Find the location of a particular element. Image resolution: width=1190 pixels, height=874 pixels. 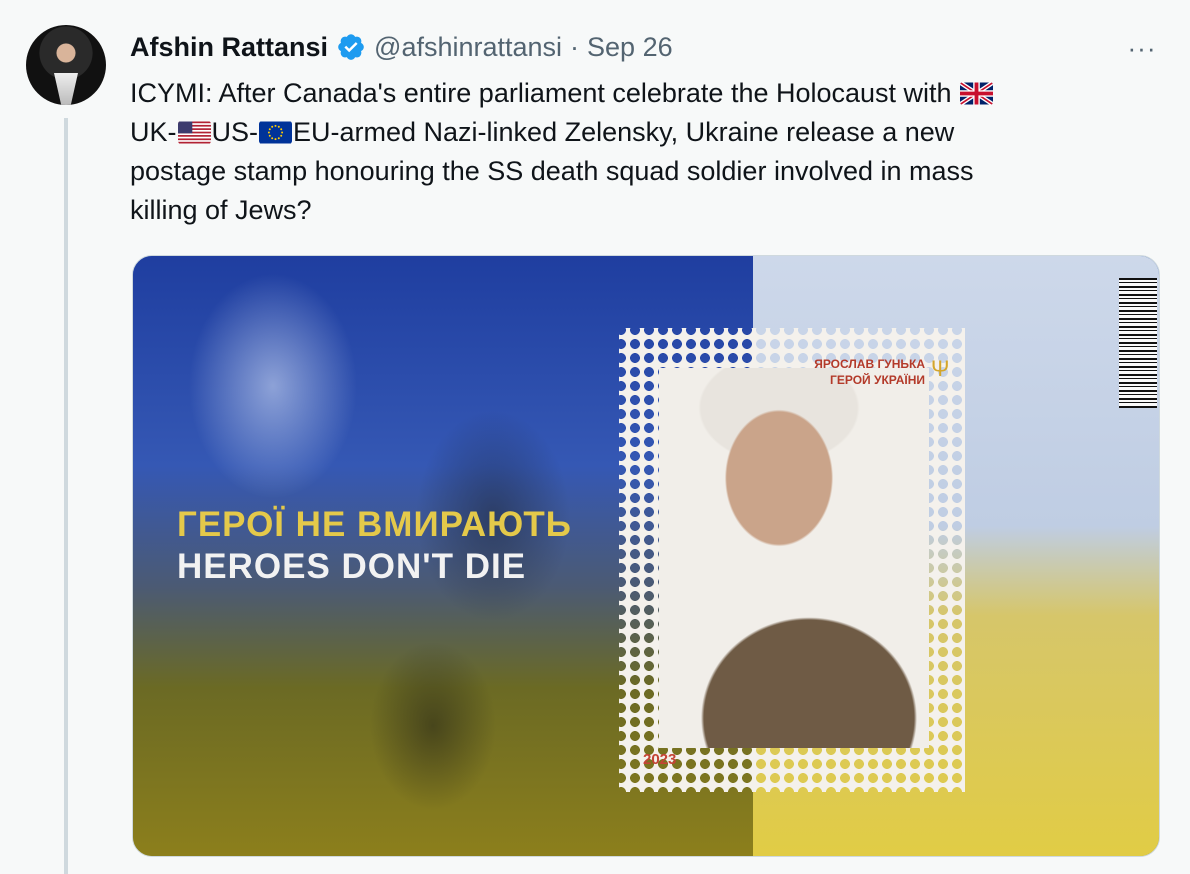

author-handle: @afshinrattansi is located at coordinates (468, 47).